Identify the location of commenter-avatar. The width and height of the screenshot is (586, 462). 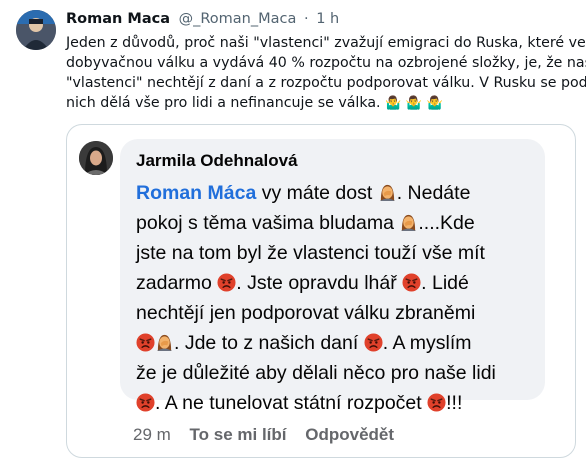
(96, 158).